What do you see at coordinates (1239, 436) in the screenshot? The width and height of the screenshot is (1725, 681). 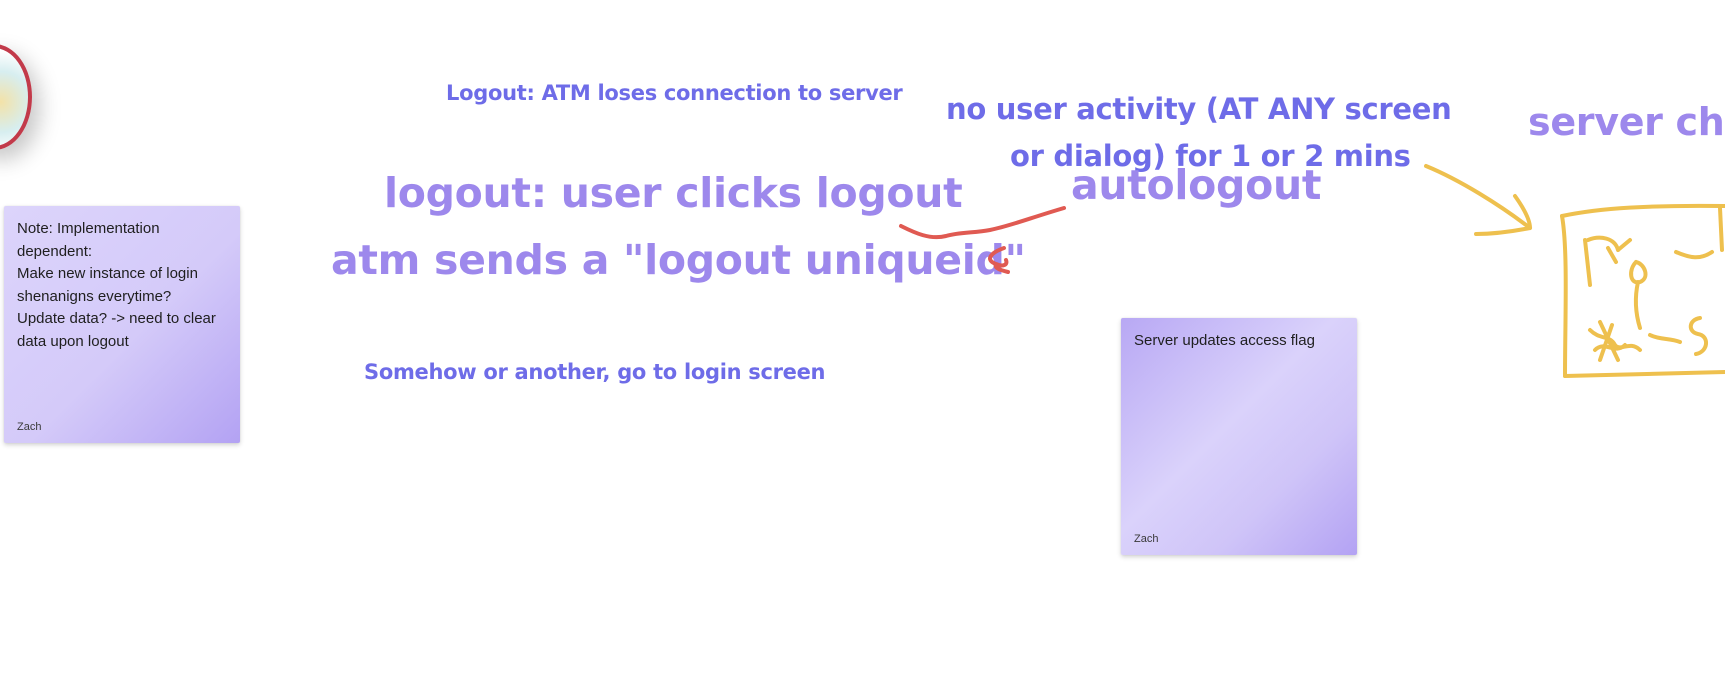 I see `sticky-note-server-flag: Server updates access flag Zach` at bounding box center [1239, 436].